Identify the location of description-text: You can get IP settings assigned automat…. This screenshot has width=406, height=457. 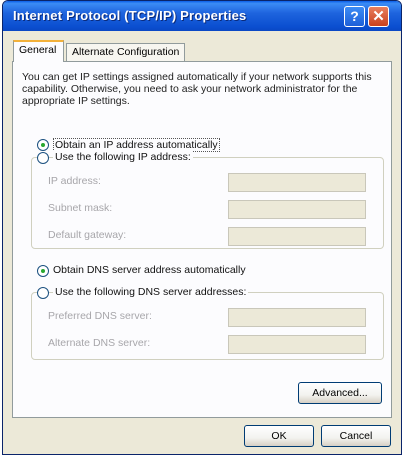
(197, 89).